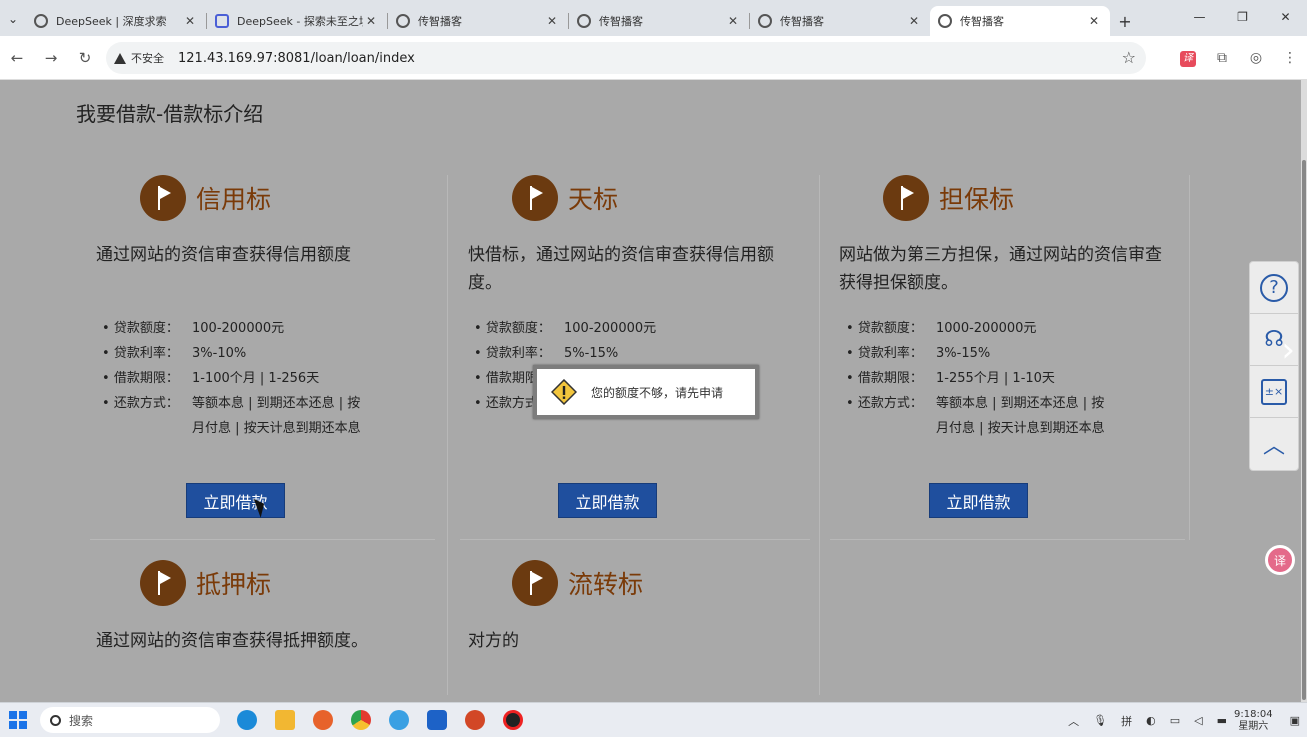 This screenshot has width=1307, height=737. What do you see at coordinates (85, 58) in the screenshot?
I see `reload-icon: ↻` at bounding box center [85, 58].